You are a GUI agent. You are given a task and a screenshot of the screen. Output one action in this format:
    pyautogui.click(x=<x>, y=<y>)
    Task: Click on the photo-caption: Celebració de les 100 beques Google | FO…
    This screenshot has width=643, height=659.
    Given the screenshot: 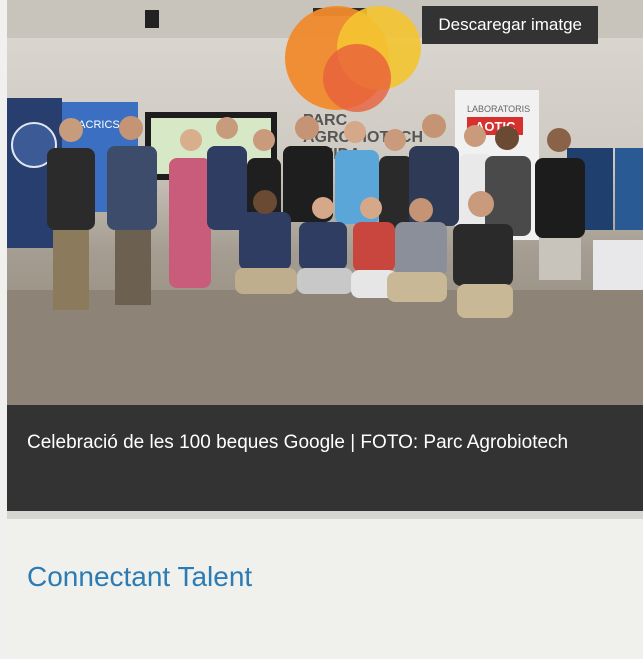 What is the action you would take?
    pyautogui.click(x=298, y=442)
    